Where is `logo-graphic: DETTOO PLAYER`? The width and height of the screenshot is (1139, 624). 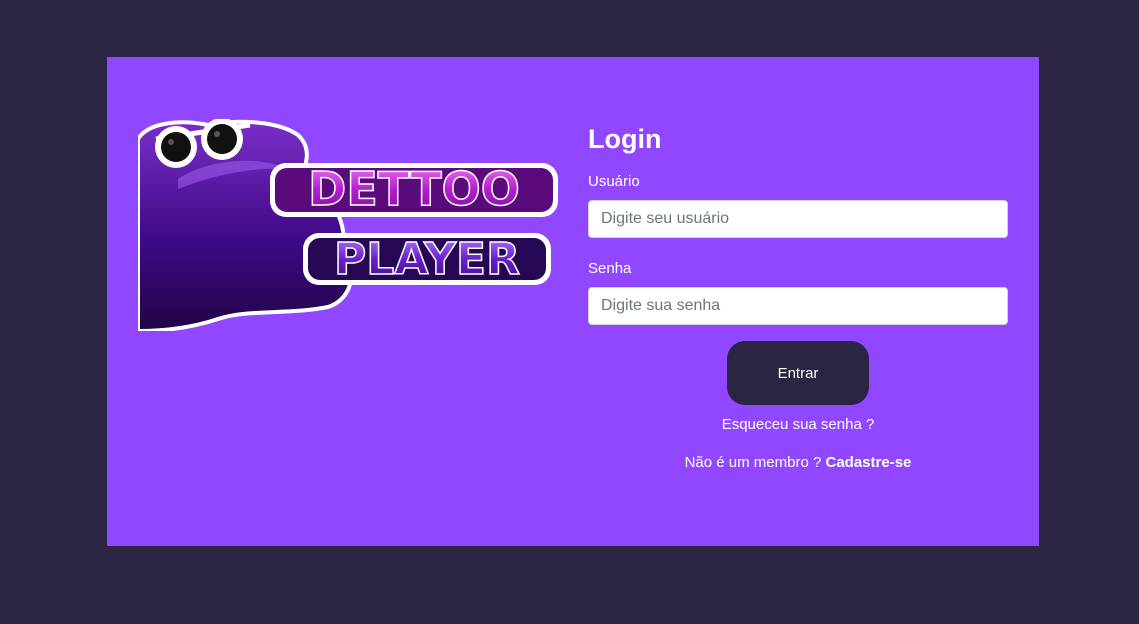
logo-graphic: DETTOO PLAYER is located at coordinates (348, 225).